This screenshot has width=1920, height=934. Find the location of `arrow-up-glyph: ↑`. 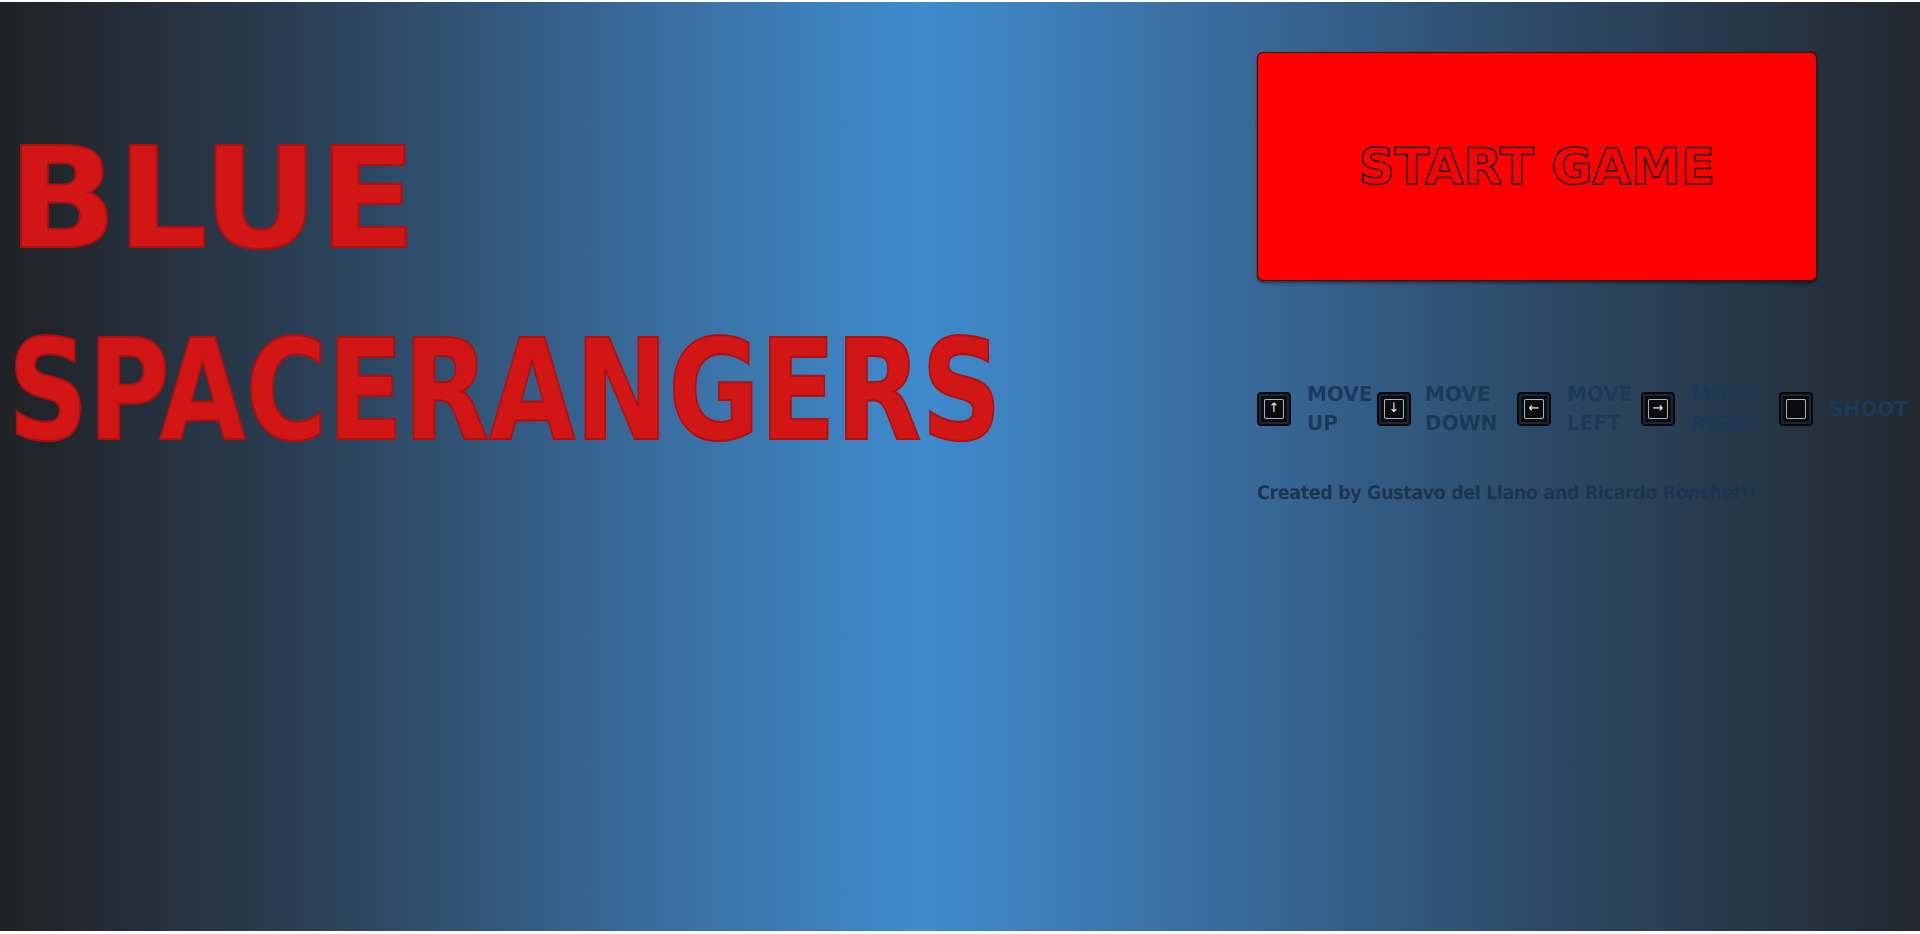

arrow-up-glyph: ↑ is located at coordinates (1274, 409).